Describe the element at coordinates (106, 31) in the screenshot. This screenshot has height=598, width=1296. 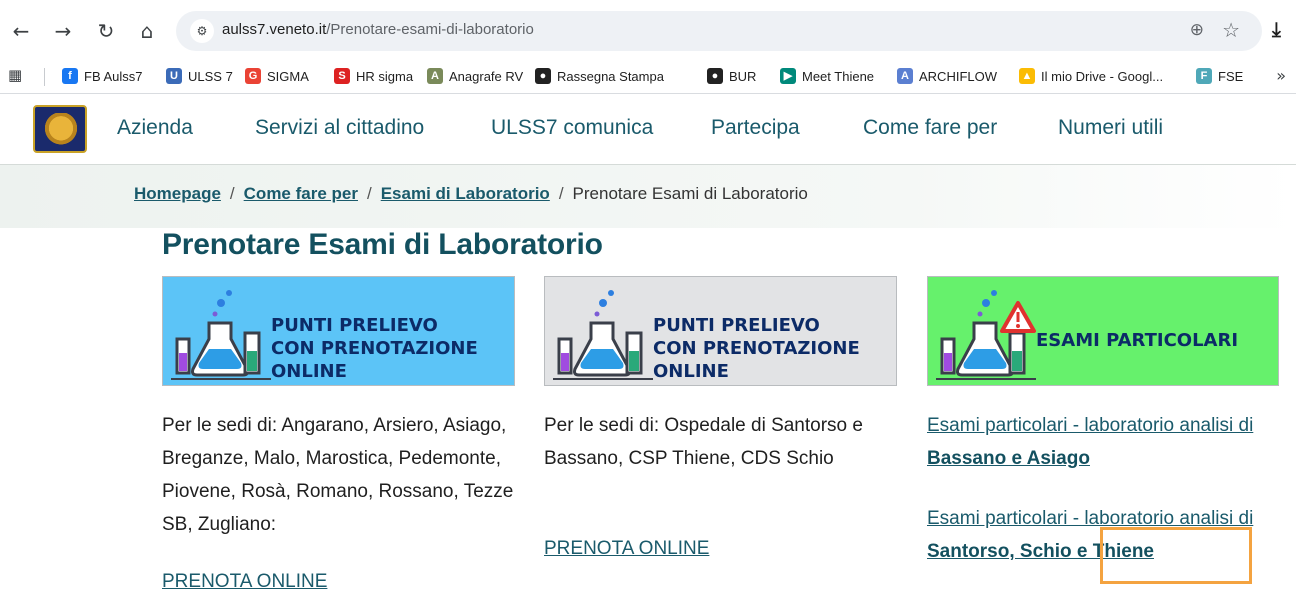
I see `reload-icon: ↻` at that location.